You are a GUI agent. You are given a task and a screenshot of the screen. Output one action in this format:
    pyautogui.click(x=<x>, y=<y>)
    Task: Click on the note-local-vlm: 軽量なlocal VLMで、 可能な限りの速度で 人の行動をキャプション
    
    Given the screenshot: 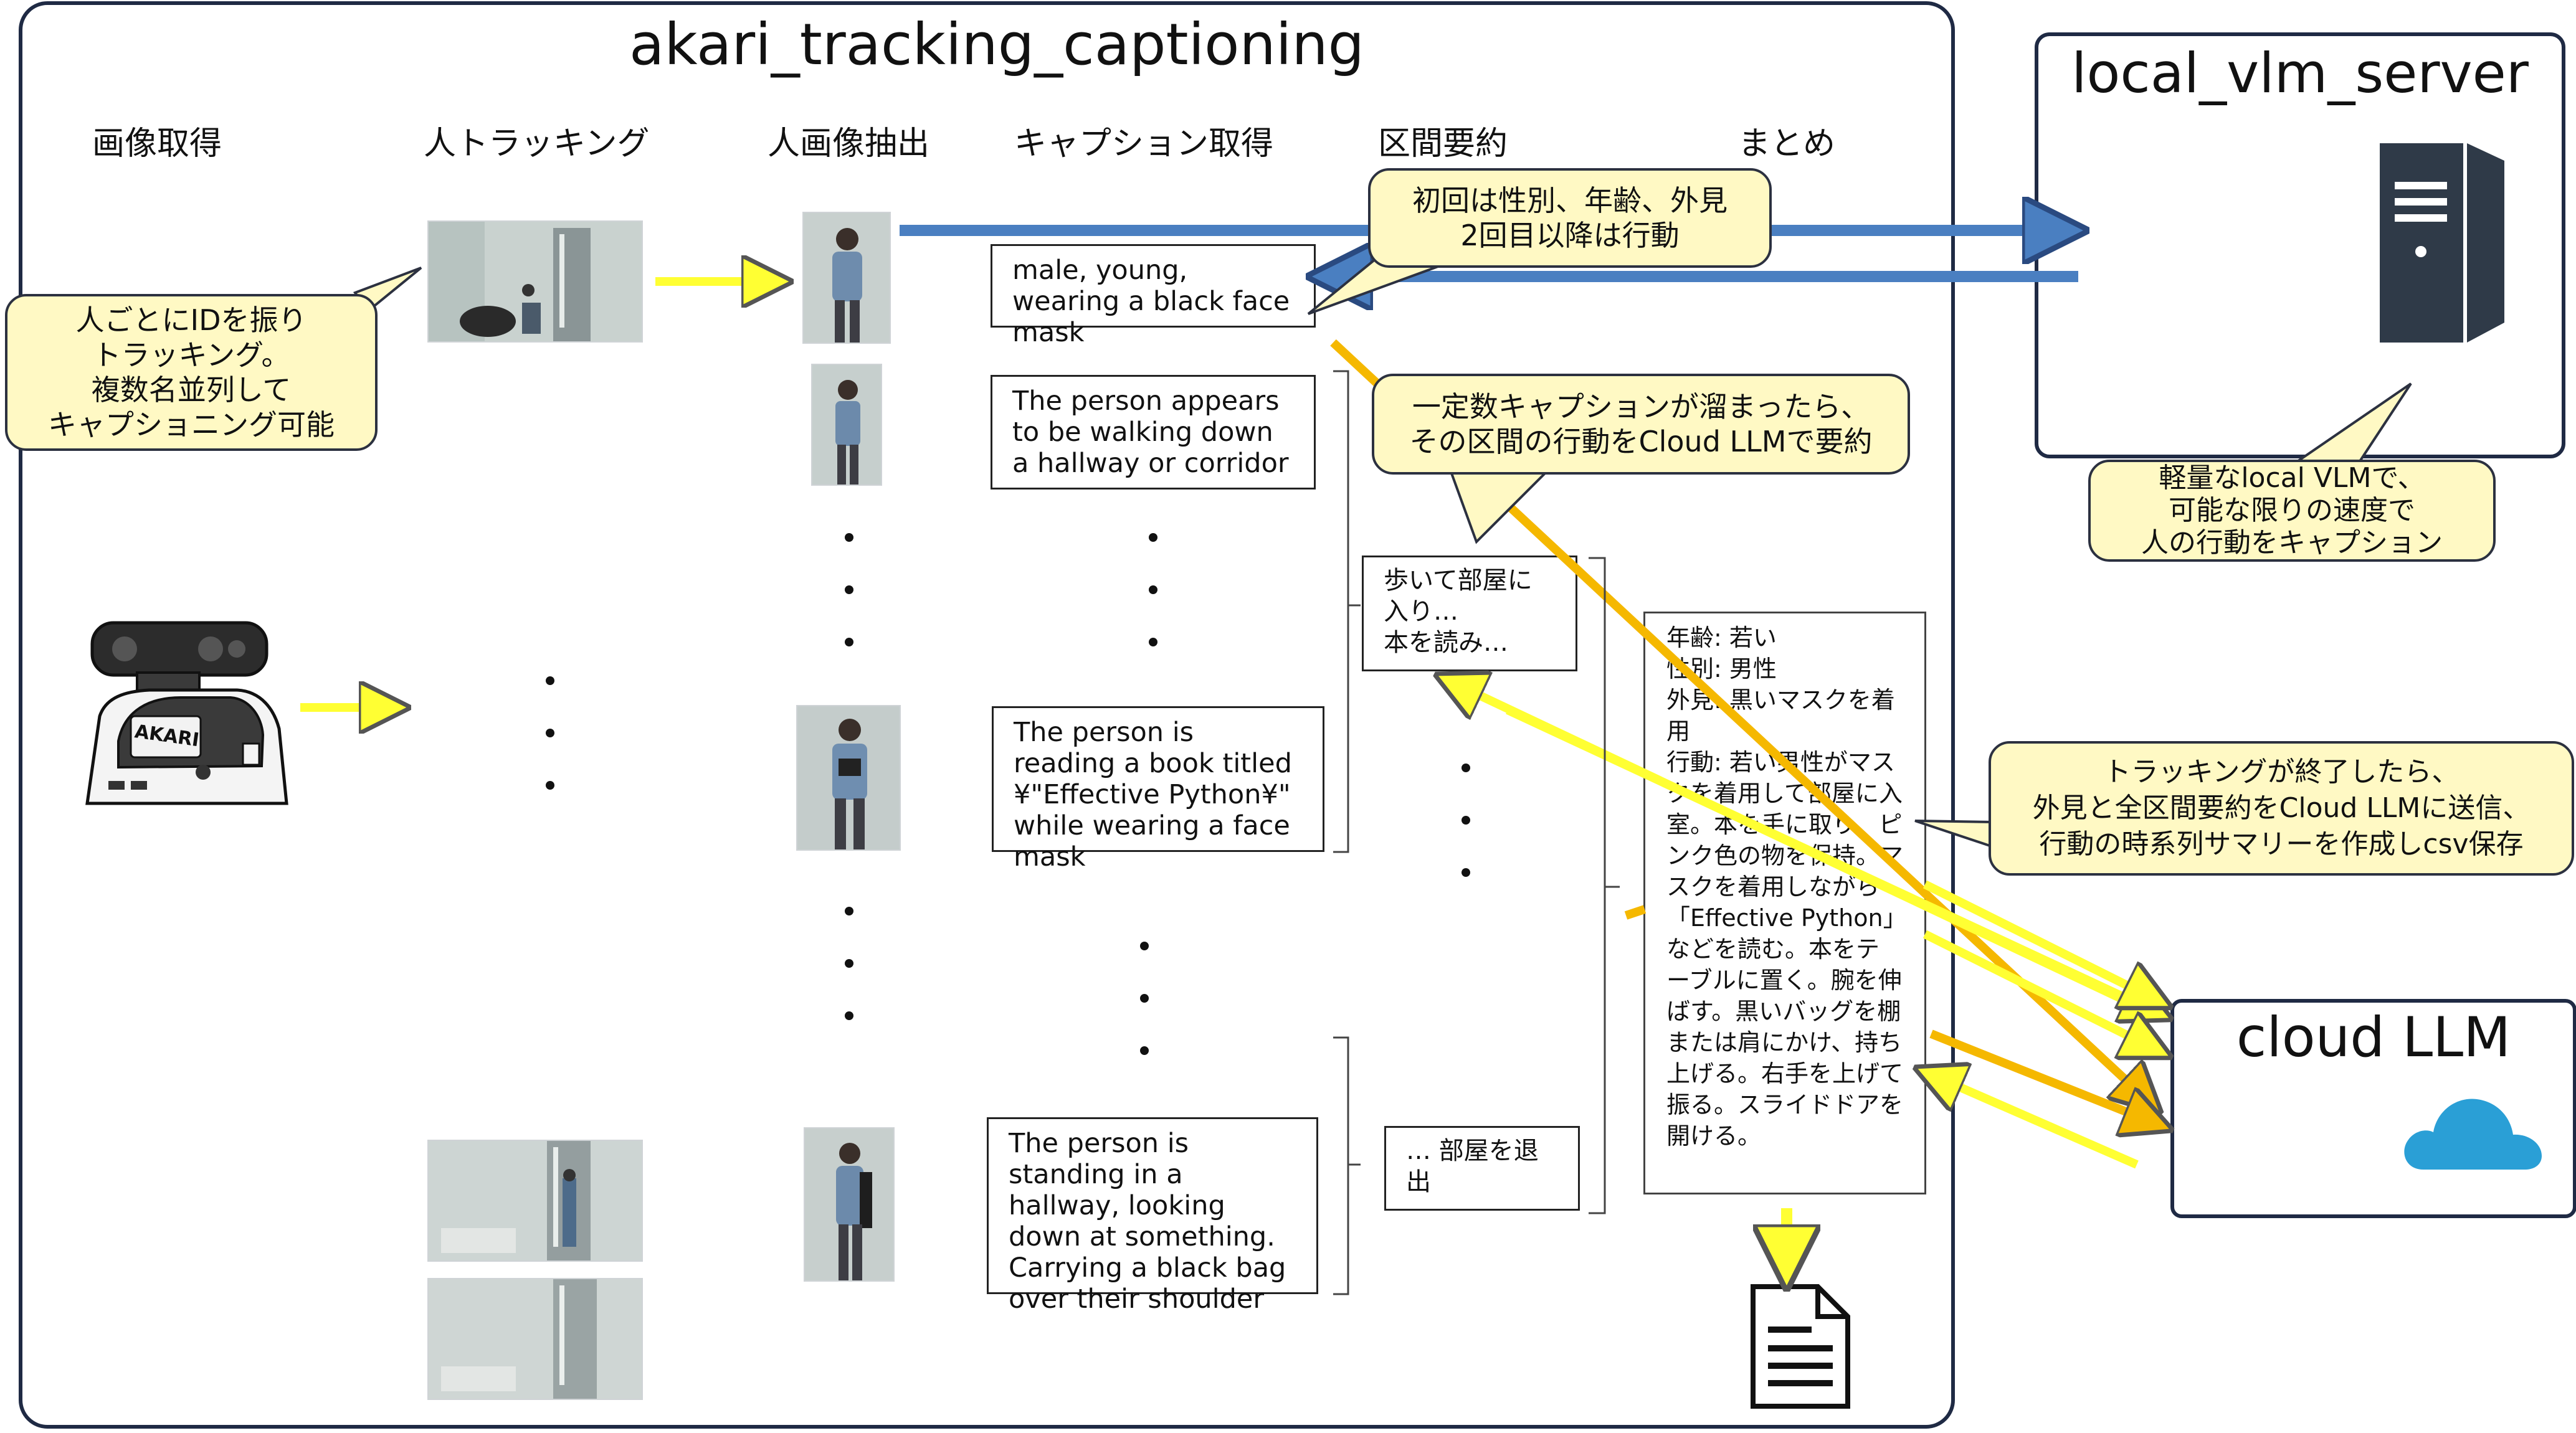 What is the action you would take?
    pyautogui.click(x=2292, y=511)
    